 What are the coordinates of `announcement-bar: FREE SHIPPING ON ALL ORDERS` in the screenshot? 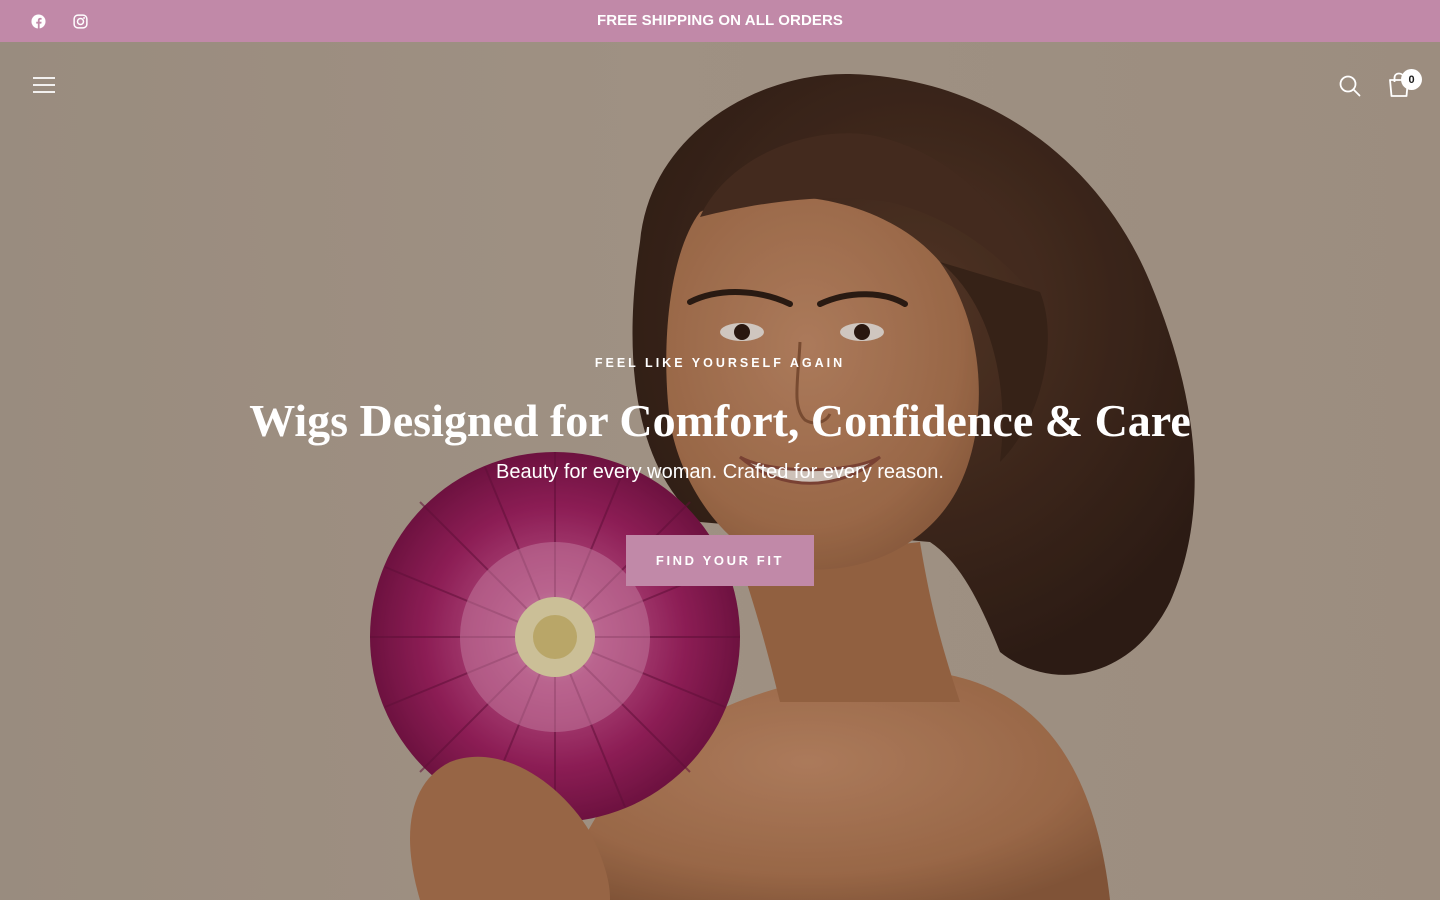 It's located at (720, 21).